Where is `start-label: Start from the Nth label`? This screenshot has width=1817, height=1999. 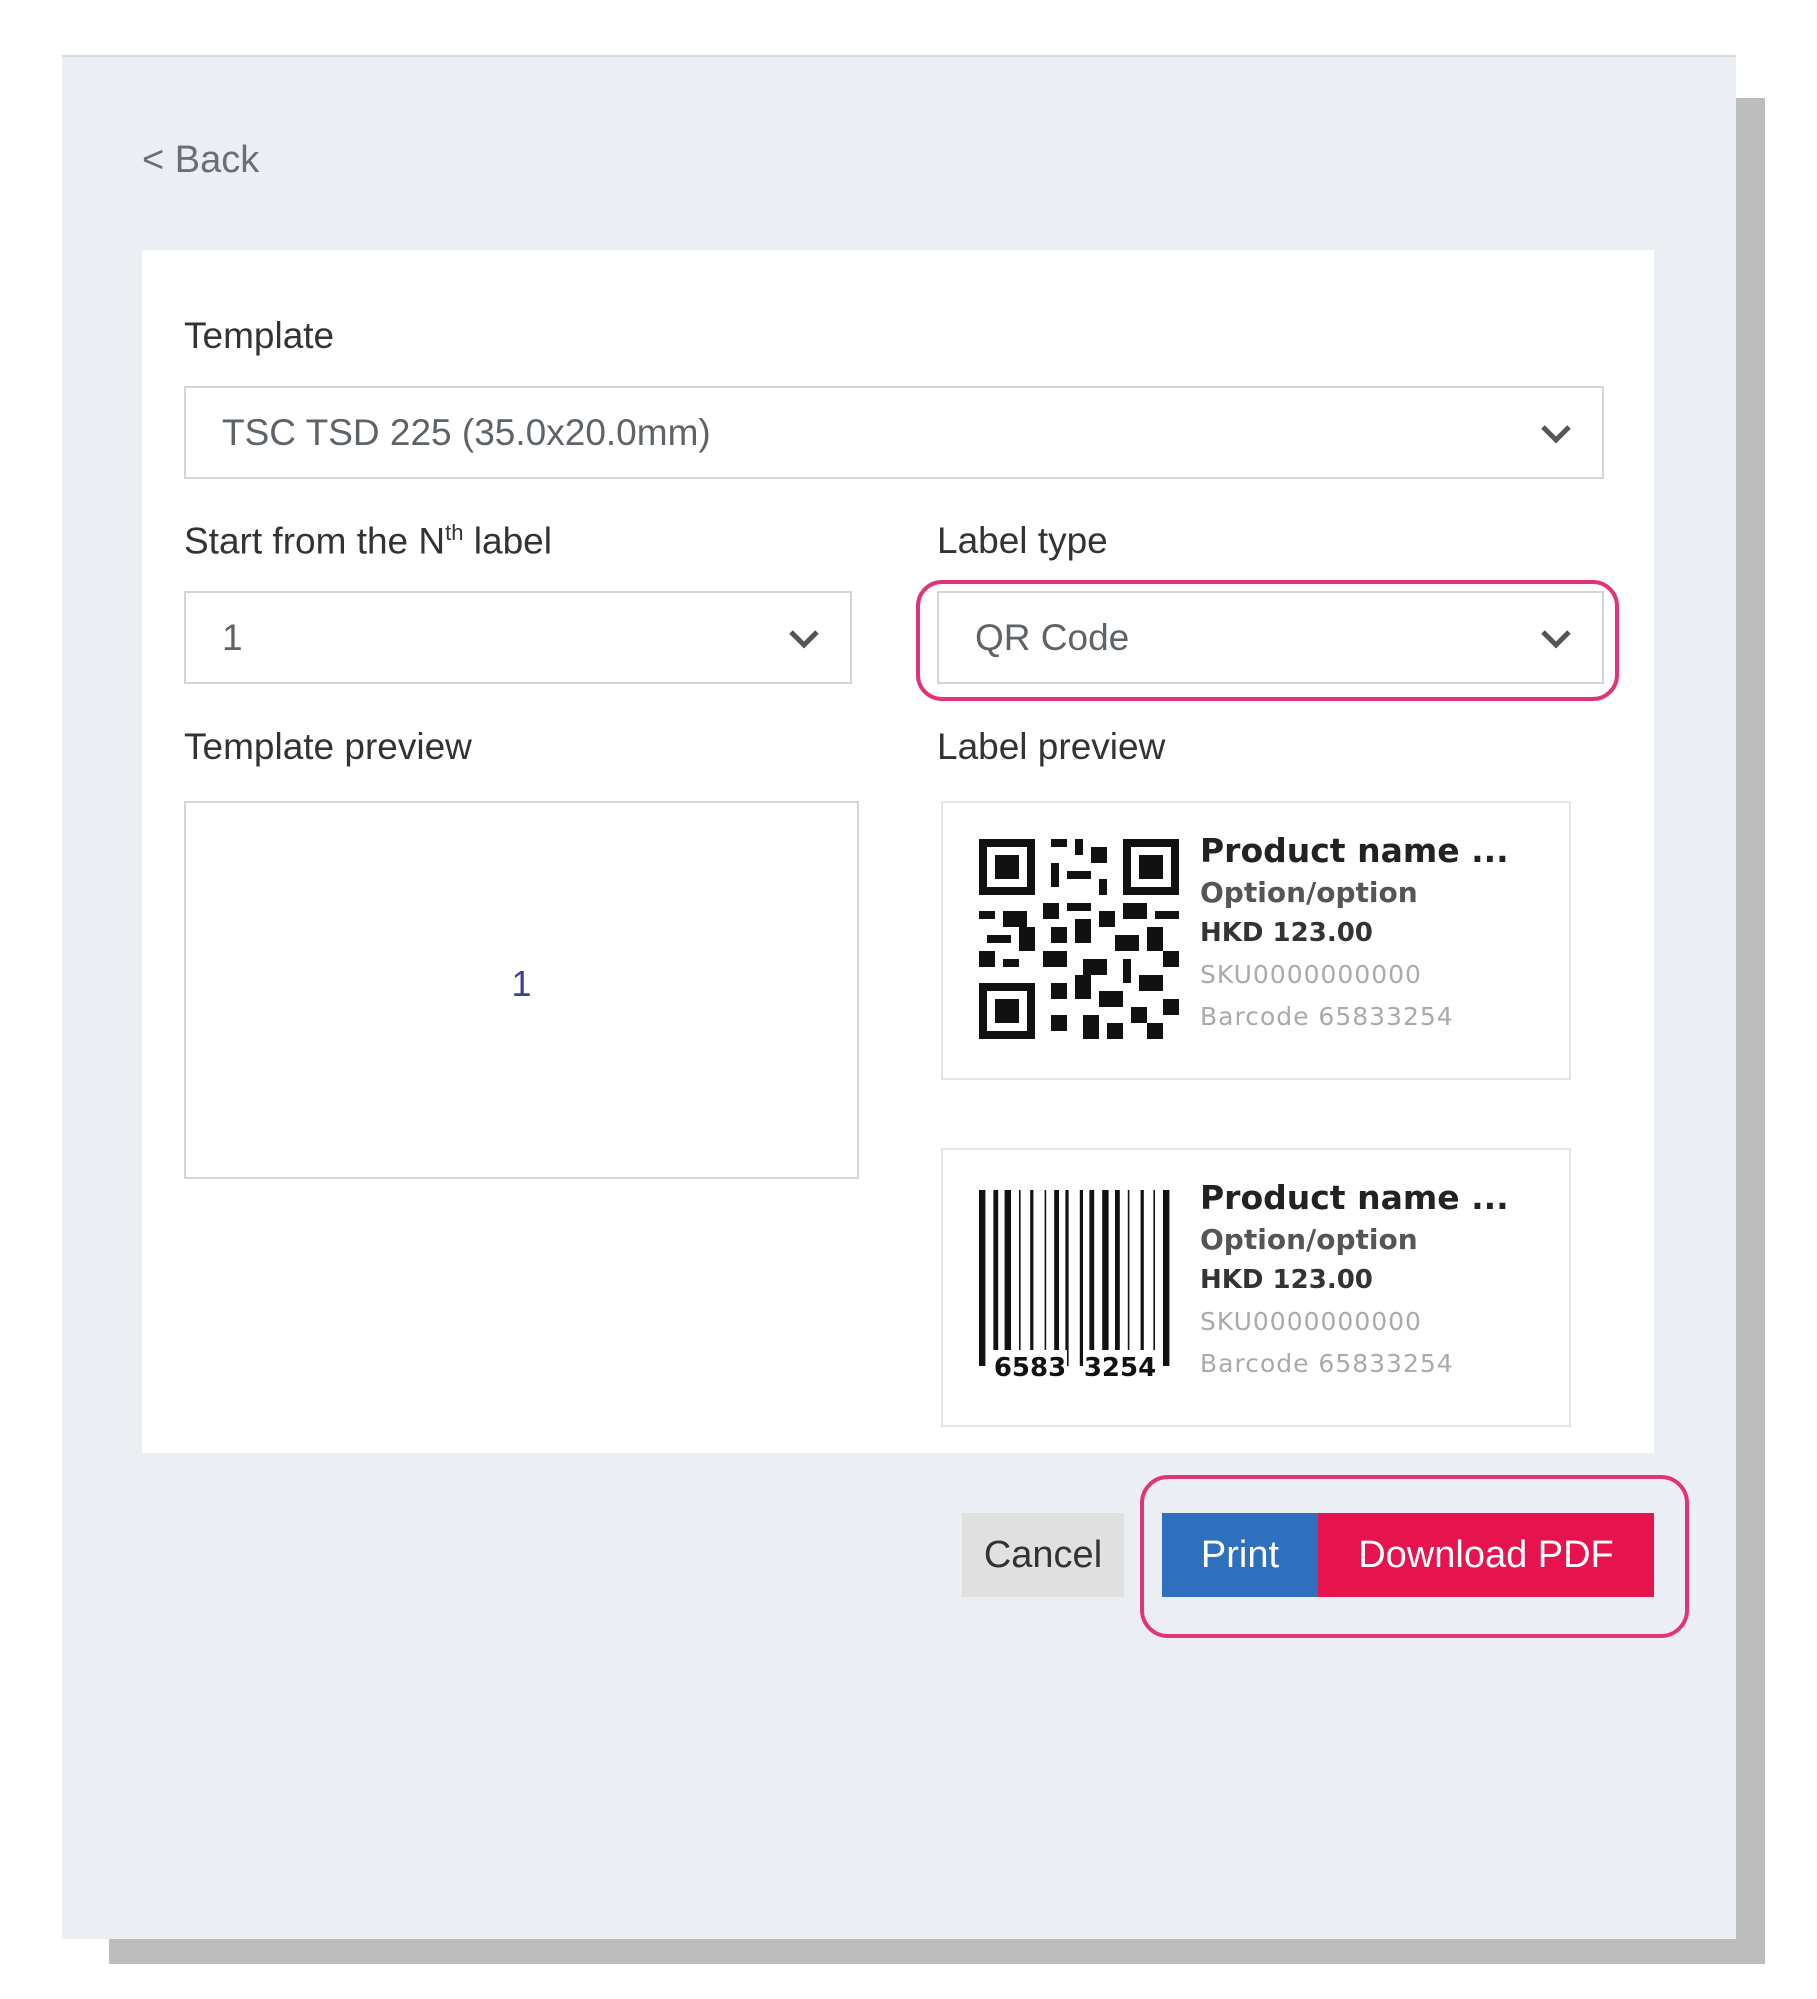
start-label: Start from the Nth label is located at coordinates (368, 541).